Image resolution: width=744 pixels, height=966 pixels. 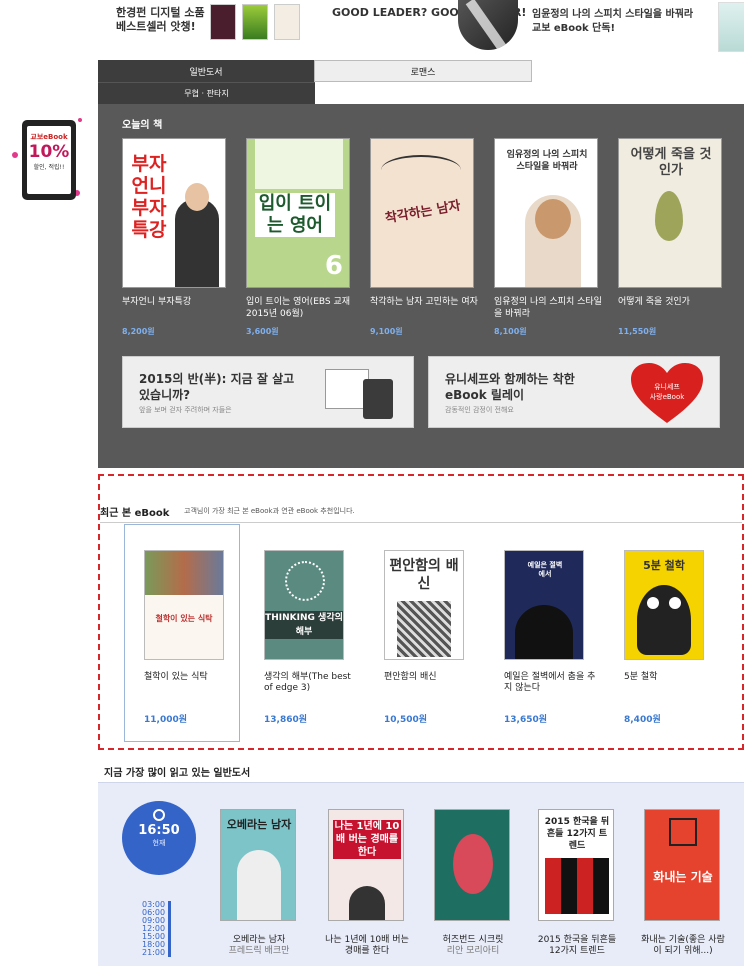 I want to click on book-cover, so click(x=472, y=865).